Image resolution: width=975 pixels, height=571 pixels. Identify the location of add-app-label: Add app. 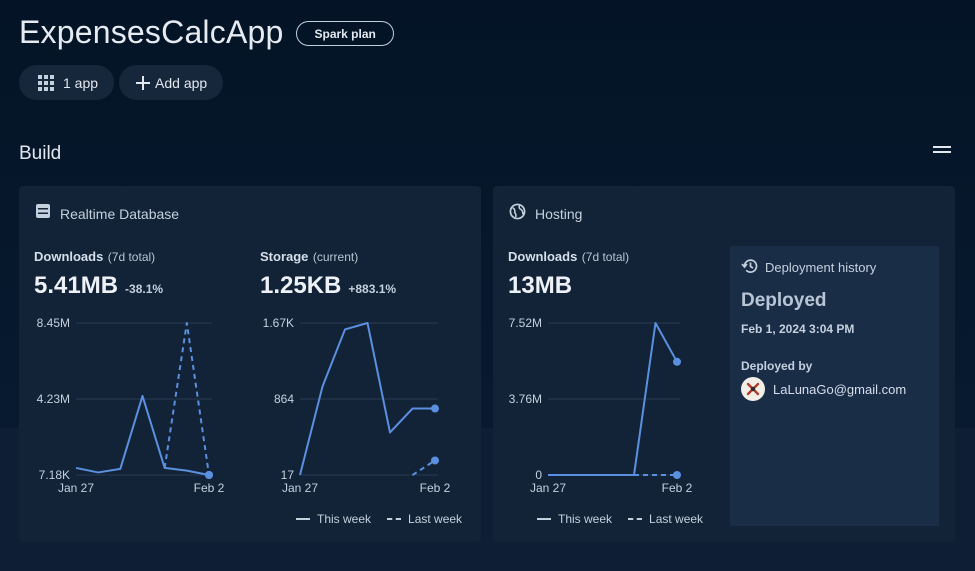
(181, 82).